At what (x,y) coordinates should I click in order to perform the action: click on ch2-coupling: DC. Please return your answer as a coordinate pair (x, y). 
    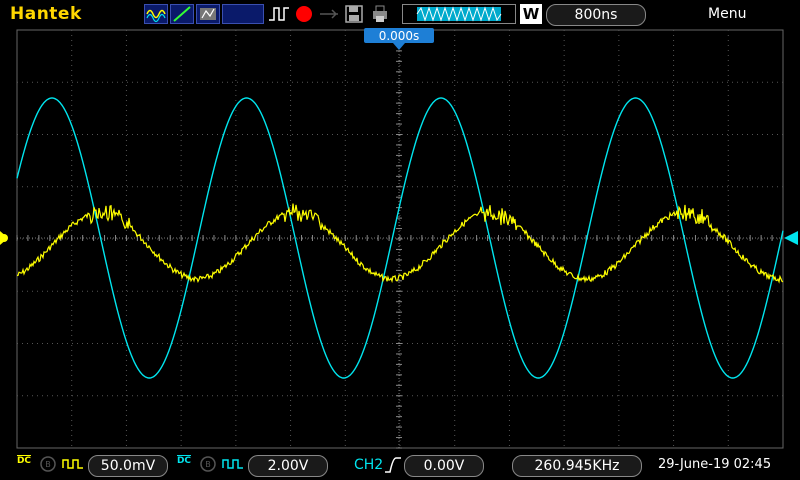
    Looking at the image, I should click on (184, 461).